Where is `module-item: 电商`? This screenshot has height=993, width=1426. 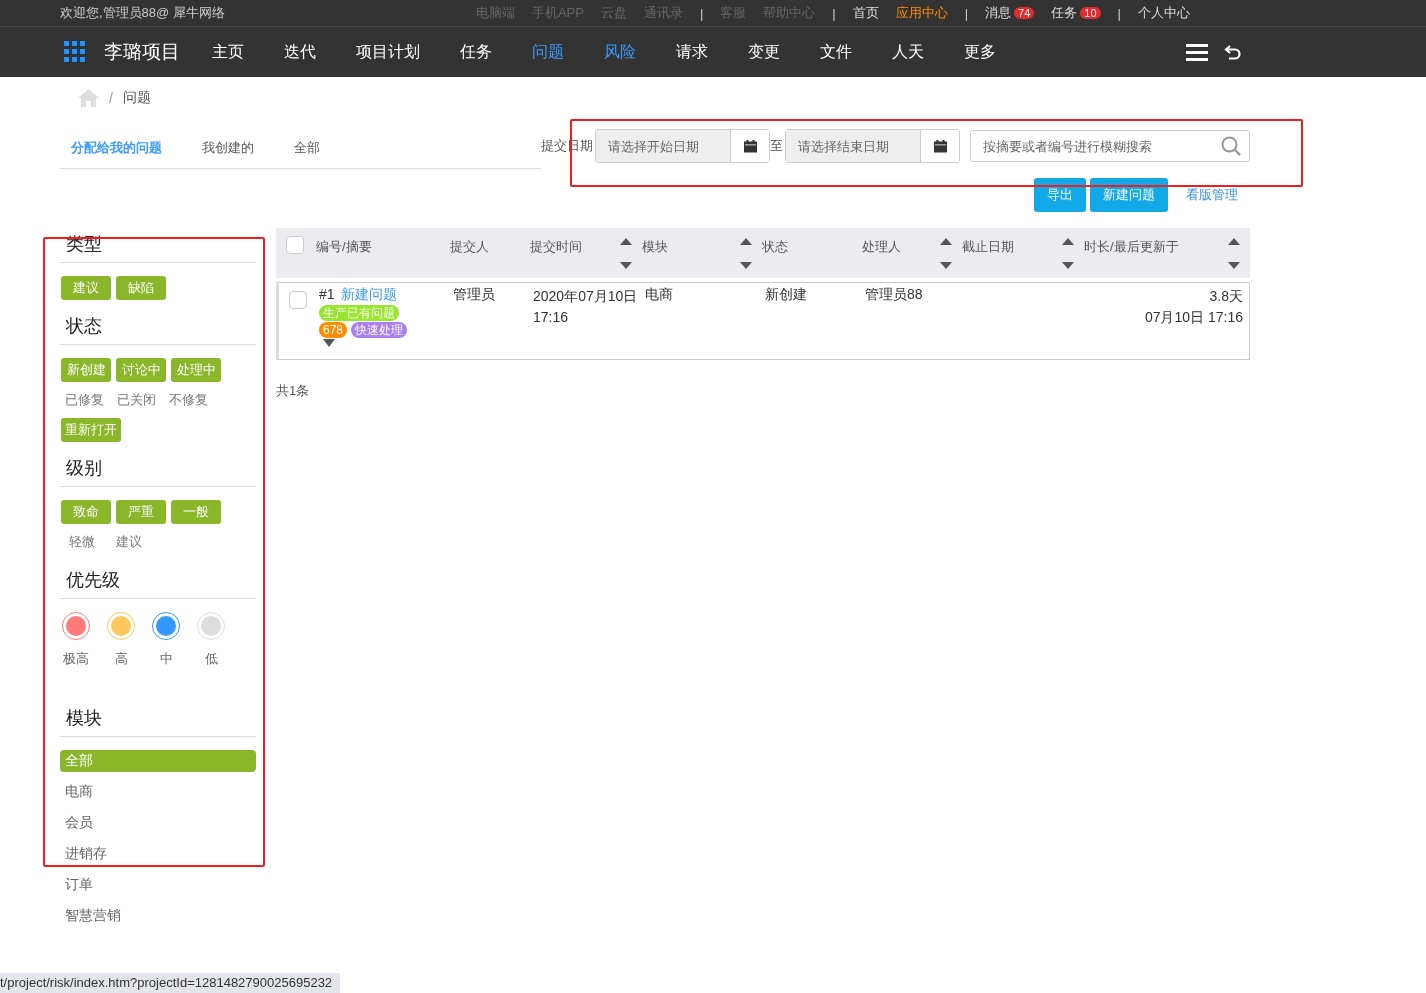
module-item: 电商 is located at coordinates (158, 792).